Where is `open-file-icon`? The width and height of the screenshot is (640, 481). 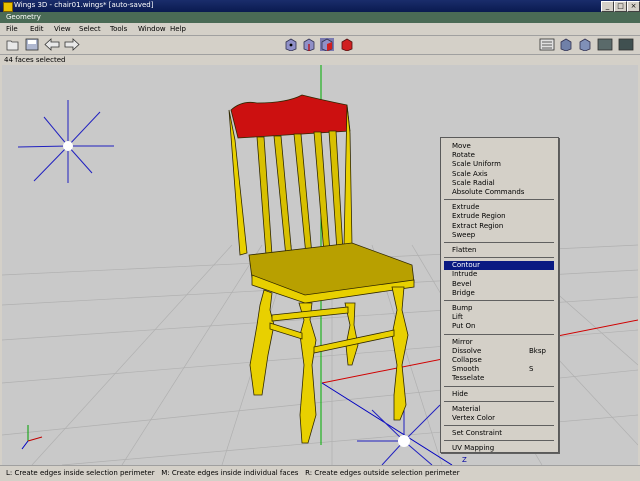
open-file-icon is located at coordinates (13, 44).